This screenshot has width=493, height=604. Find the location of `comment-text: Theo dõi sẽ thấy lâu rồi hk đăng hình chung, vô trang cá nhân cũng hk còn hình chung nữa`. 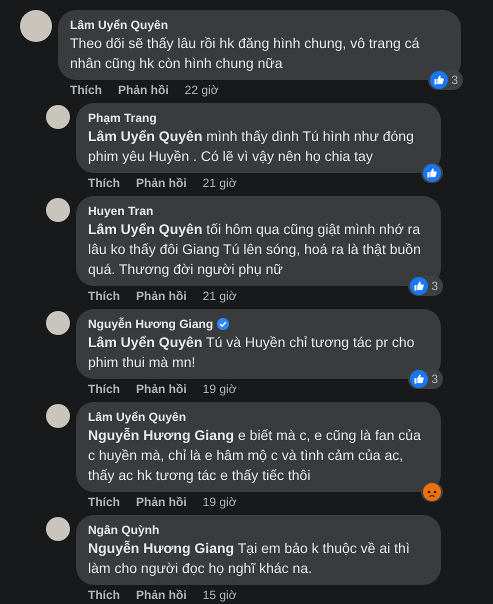

comment-text: Theo dõi sẽ thấy lâu rồi hk đăng hình chung, vô trang cá nhân cũng hk còn hình chung nữa is located at coordinates (245, 53).